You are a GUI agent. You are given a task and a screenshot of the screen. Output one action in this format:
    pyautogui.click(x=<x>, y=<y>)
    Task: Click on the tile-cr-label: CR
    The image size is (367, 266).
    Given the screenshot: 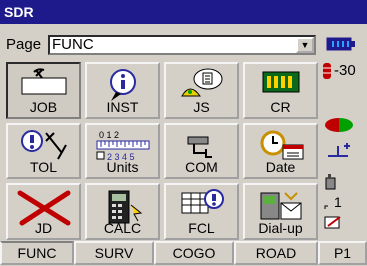 What is the action you would take?
    pyautogui.click(x=280, y=106)
    